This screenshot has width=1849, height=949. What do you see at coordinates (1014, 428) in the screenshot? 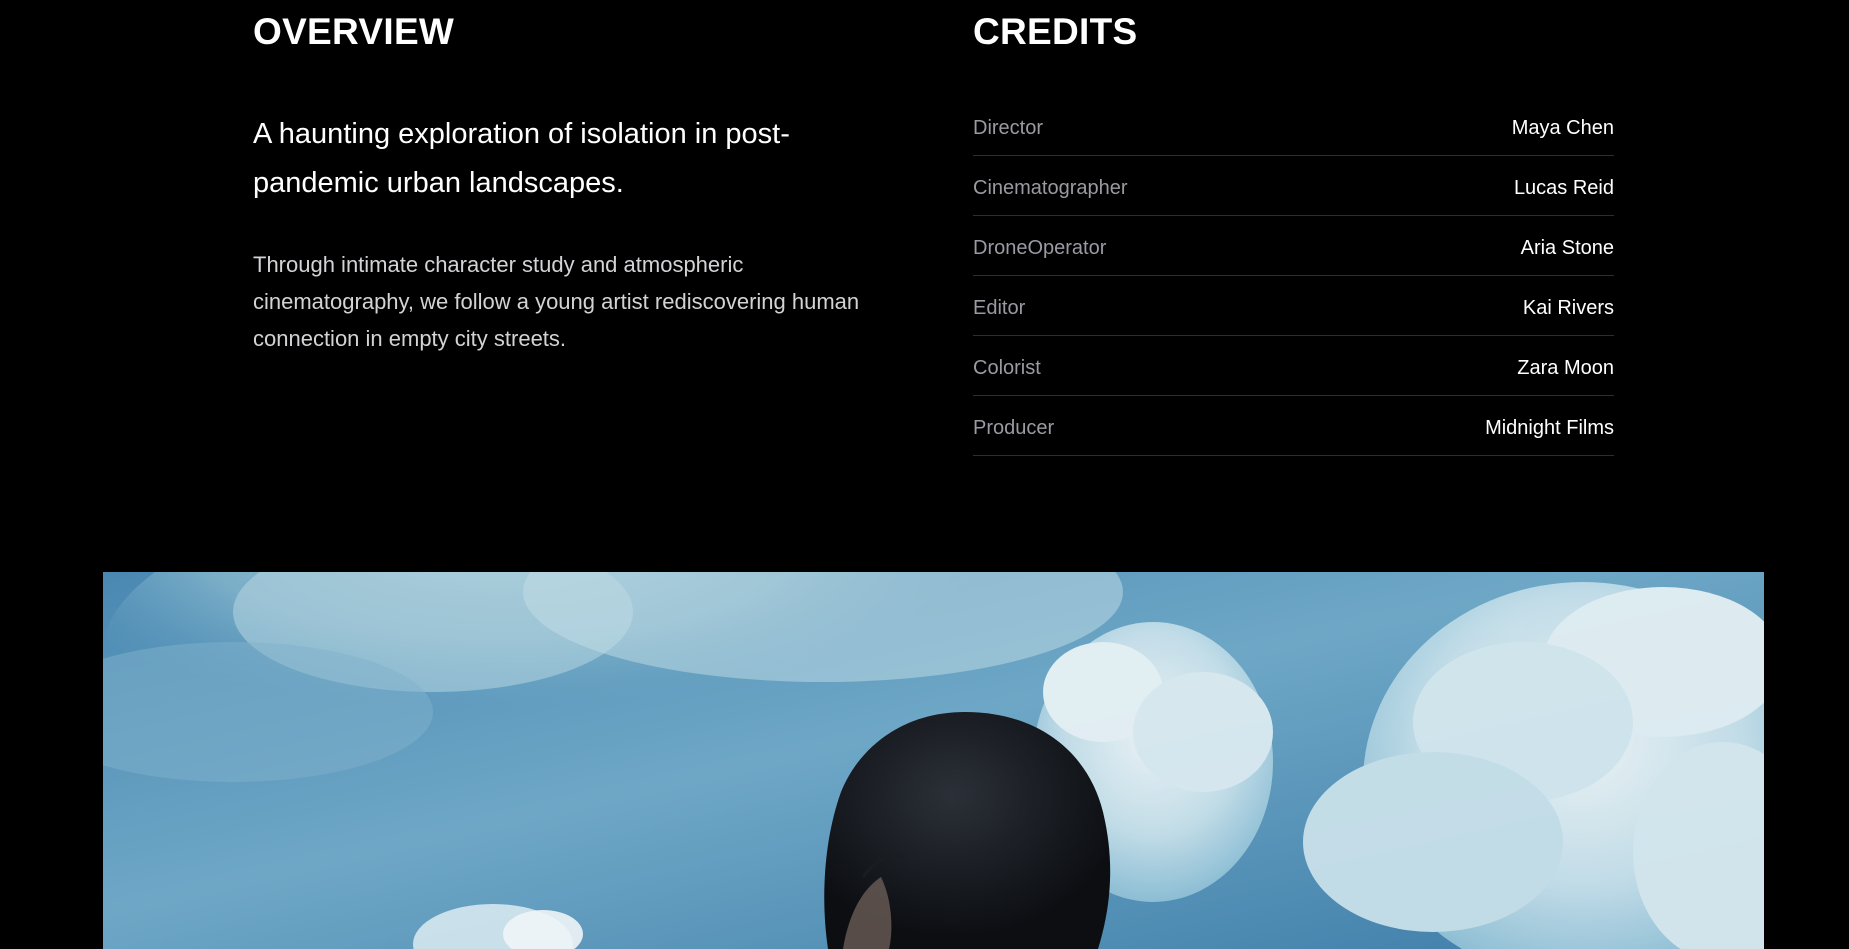
I see `credit-role: Producer` at bounding box center [1014, 428].